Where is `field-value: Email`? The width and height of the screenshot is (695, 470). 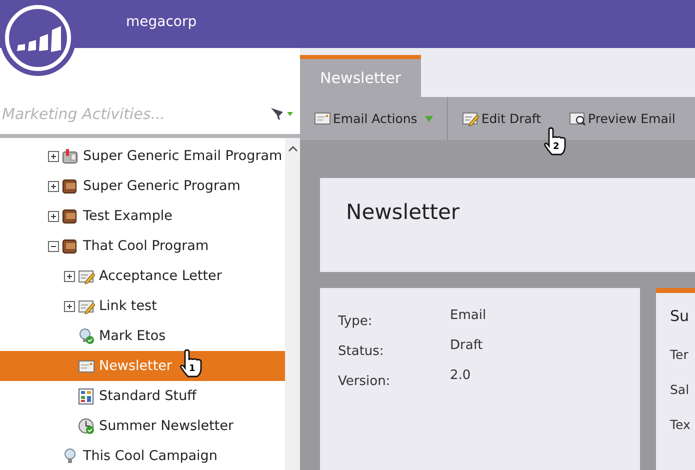 field-value: Email is located at coordinates (468, 316).